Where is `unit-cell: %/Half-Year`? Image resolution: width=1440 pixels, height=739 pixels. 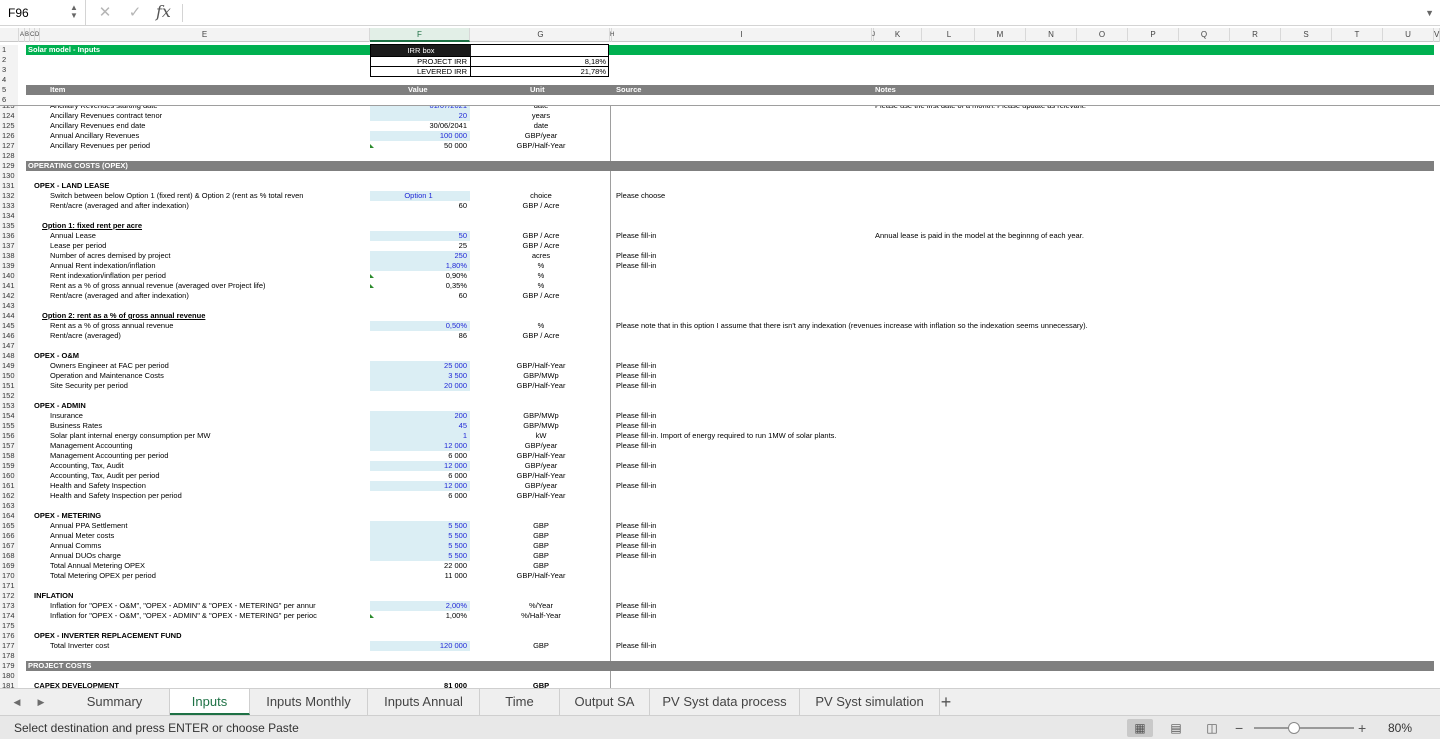 unit-cell: %/Half-Year is located at coordinates (541, 616).